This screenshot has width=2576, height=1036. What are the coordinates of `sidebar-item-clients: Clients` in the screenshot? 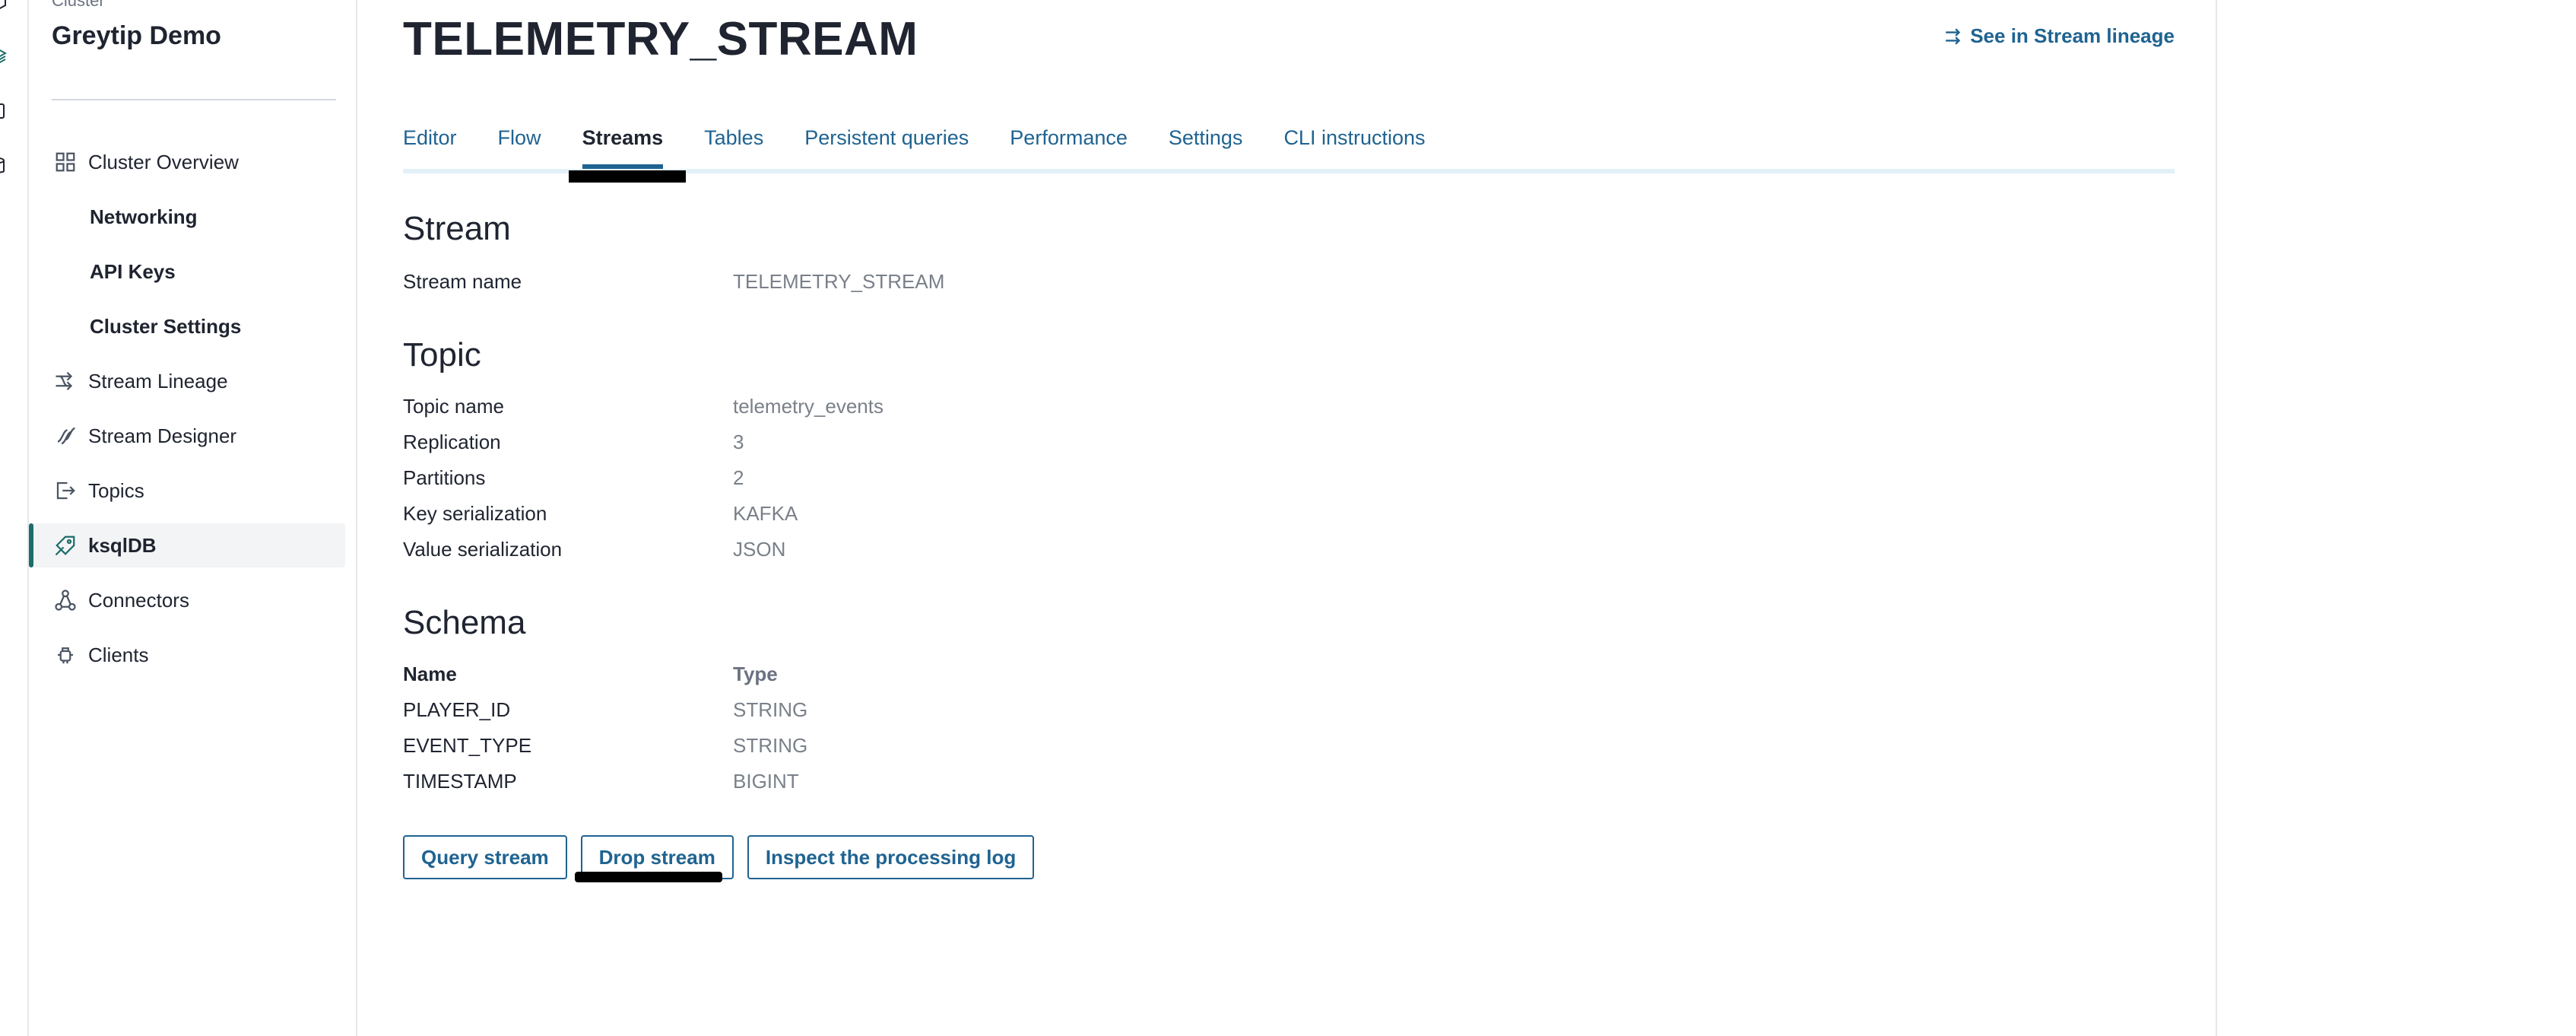 It's located at (193, 655).